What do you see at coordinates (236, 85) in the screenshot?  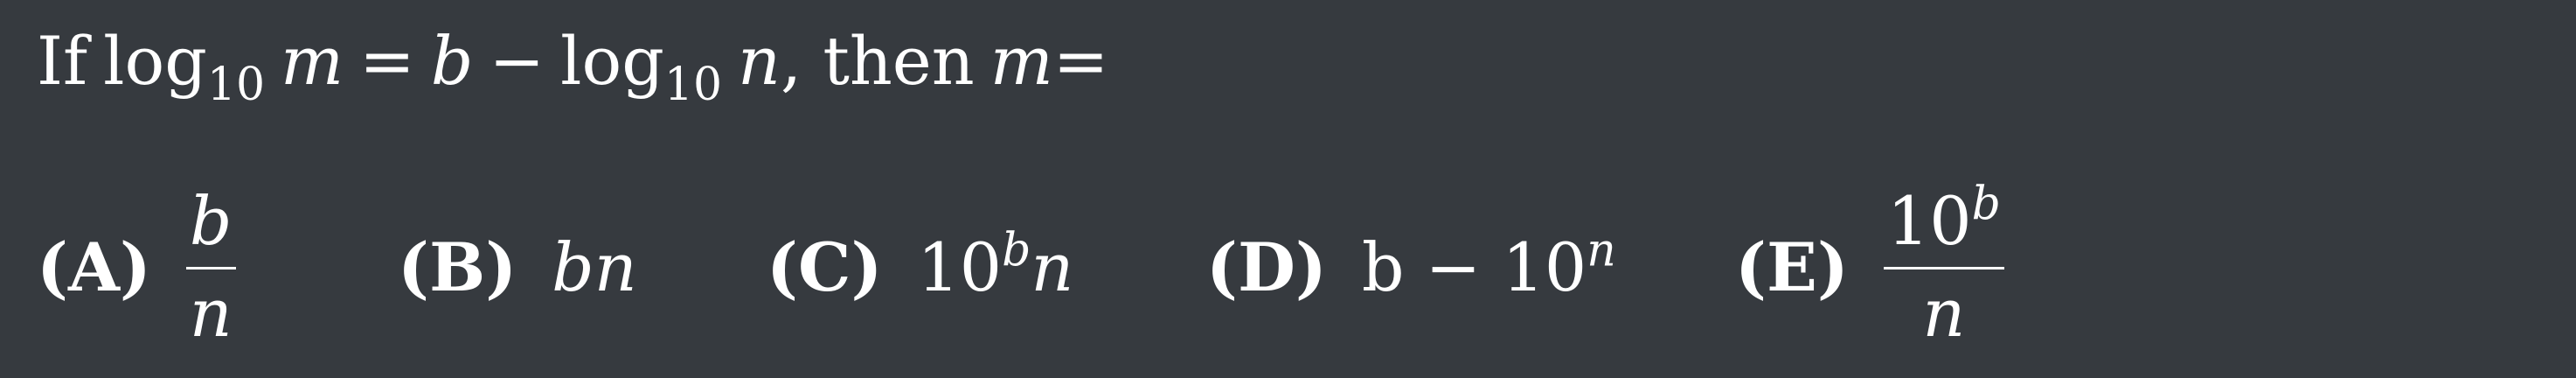 I see `log-base: 10` at bounding box center [236, 85].